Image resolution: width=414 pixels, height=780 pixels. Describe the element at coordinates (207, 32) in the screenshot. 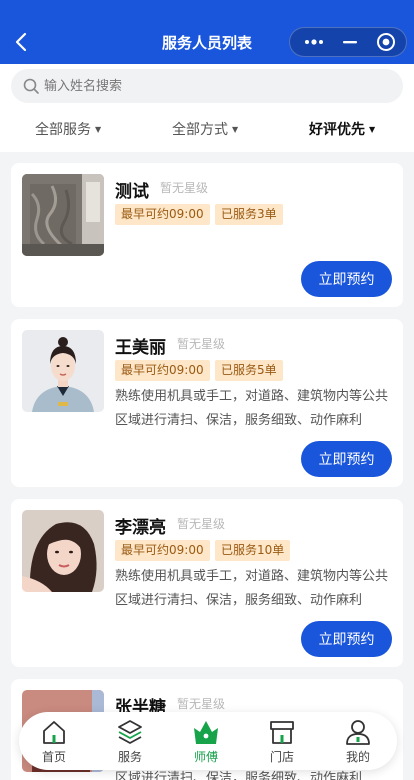

I see `nav-bar: 服务人员列表` at that location.